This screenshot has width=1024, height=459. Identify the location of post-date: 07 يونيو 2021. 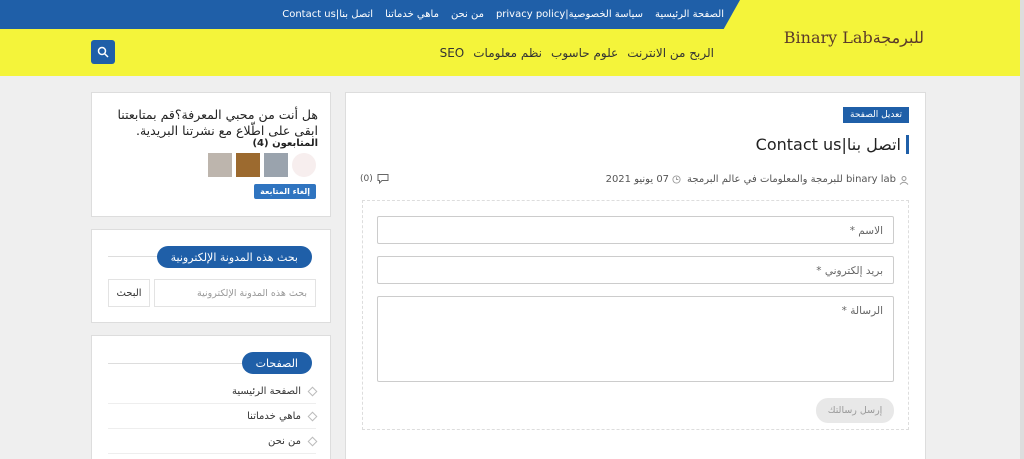
(637, 179).